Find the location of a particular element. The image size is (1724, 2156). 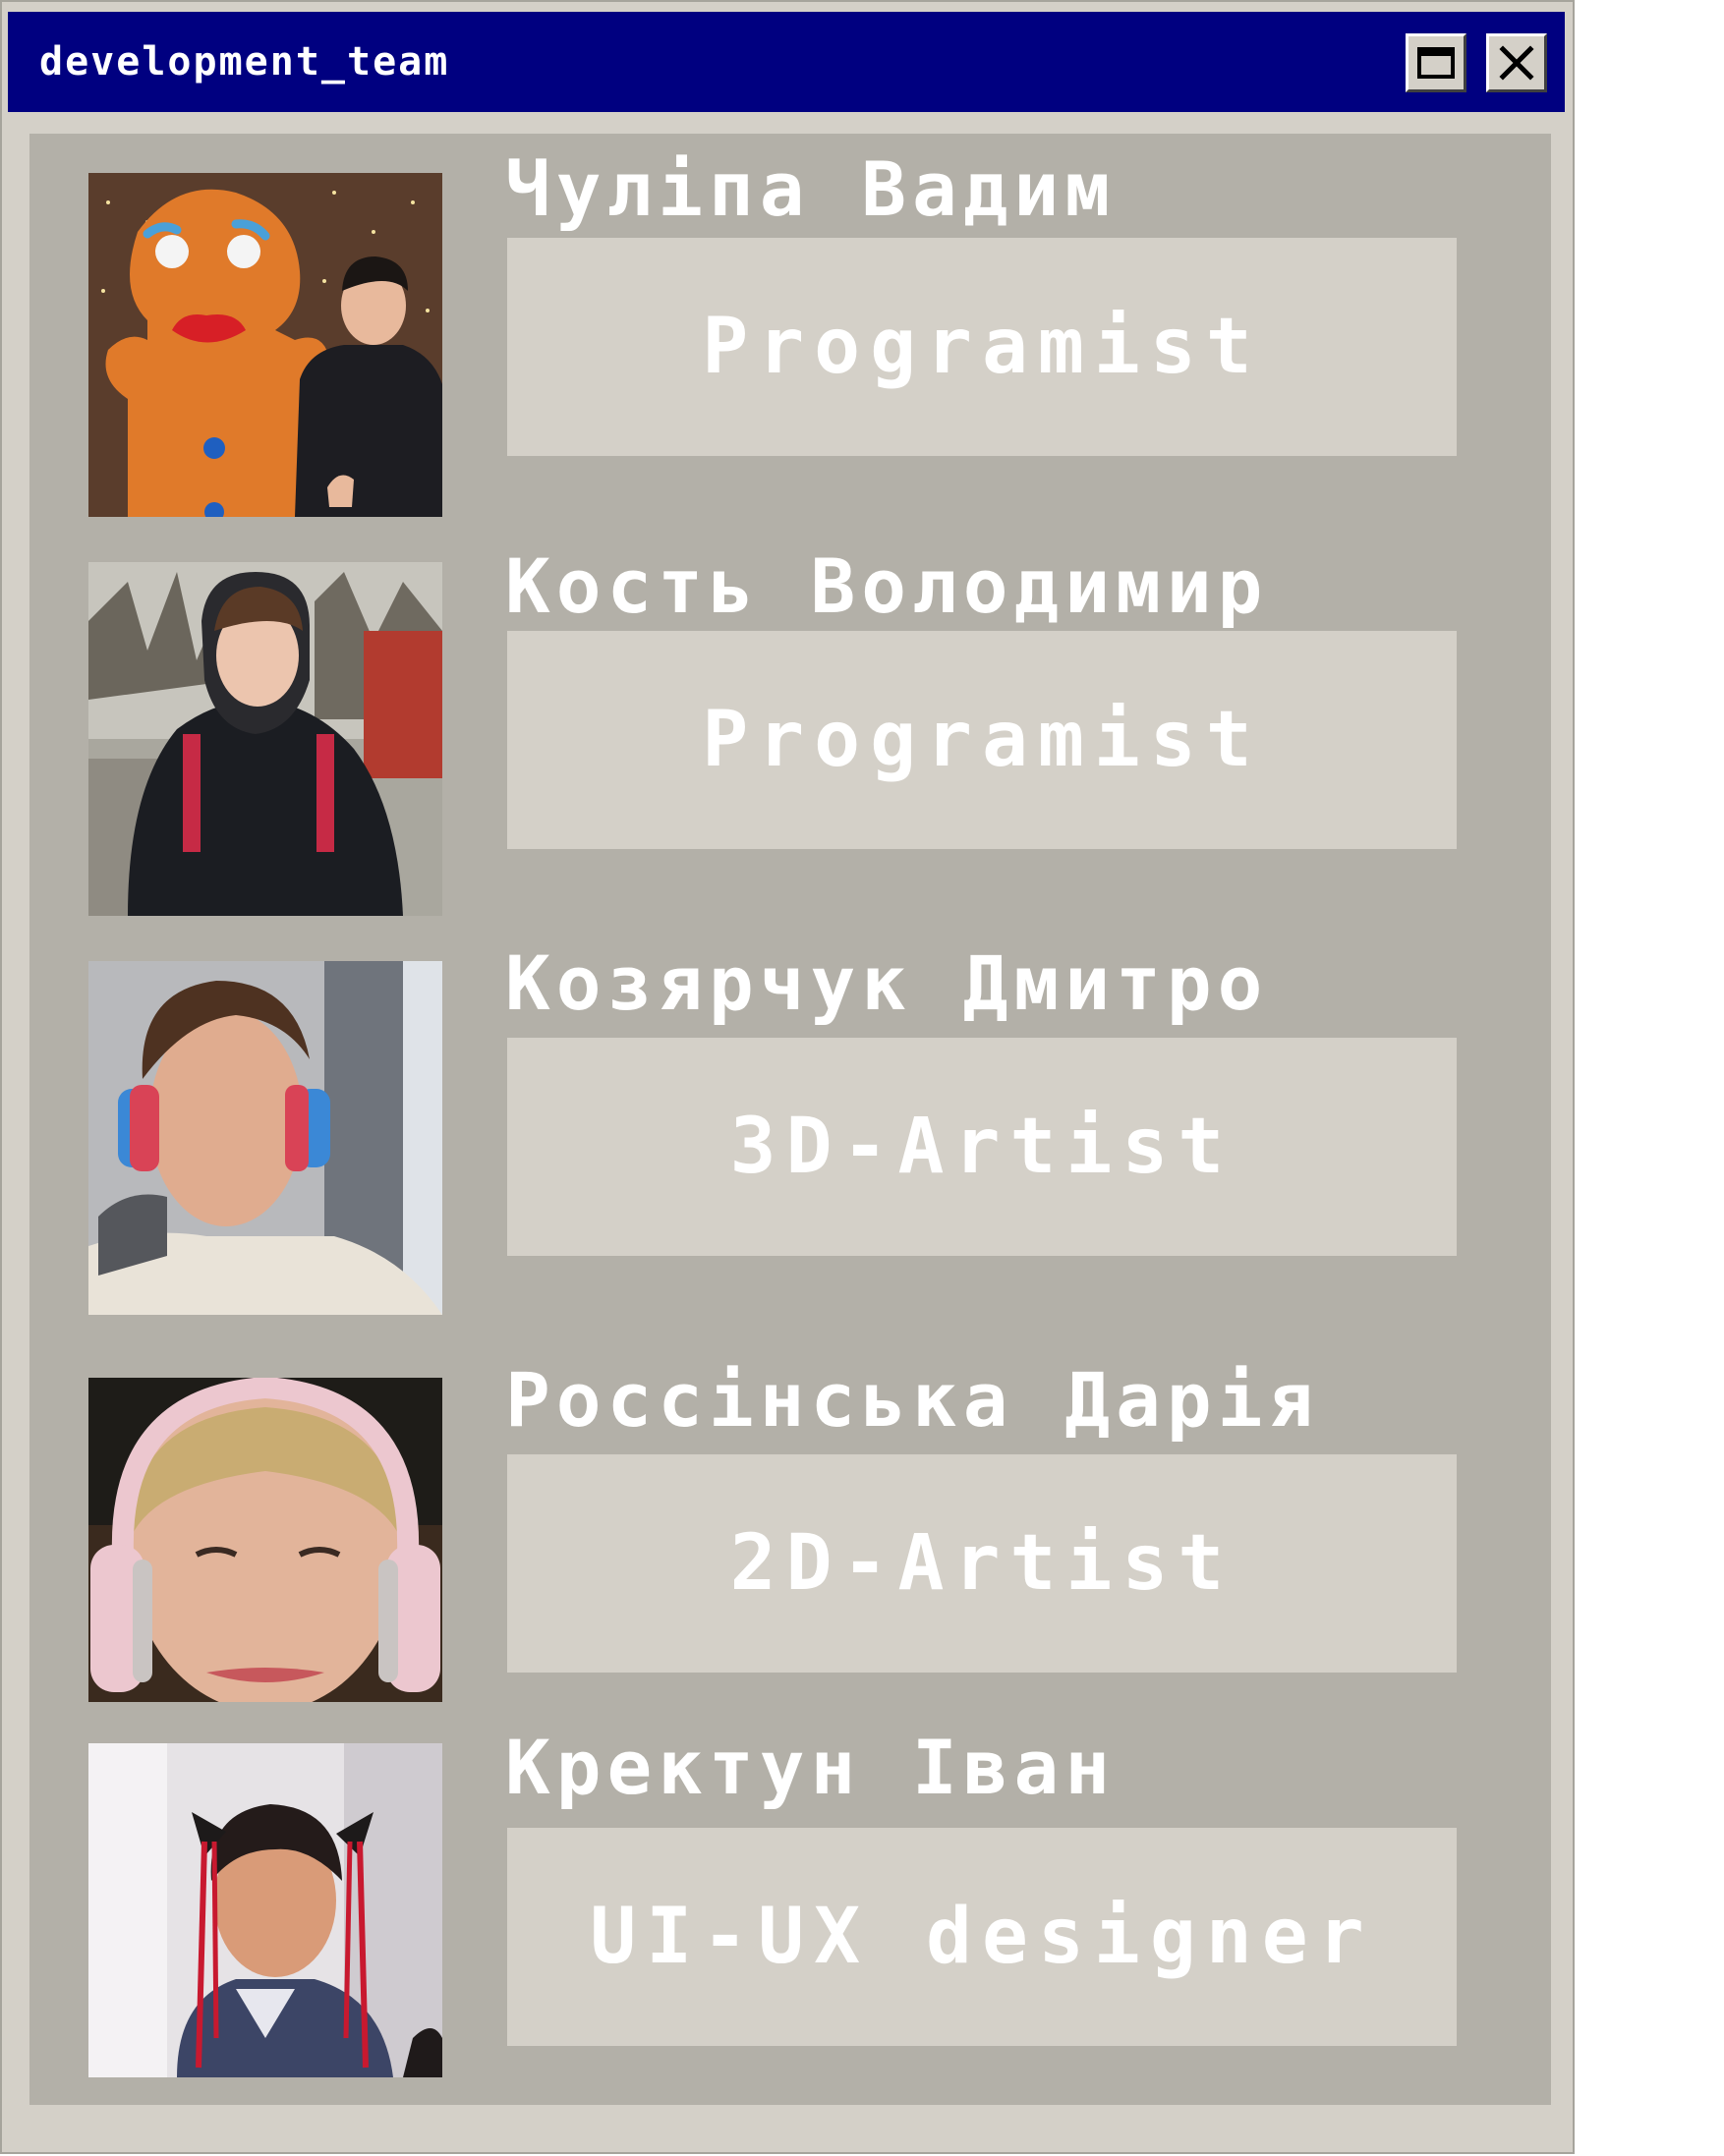

close-icon is located at coordinates (1516, 63).